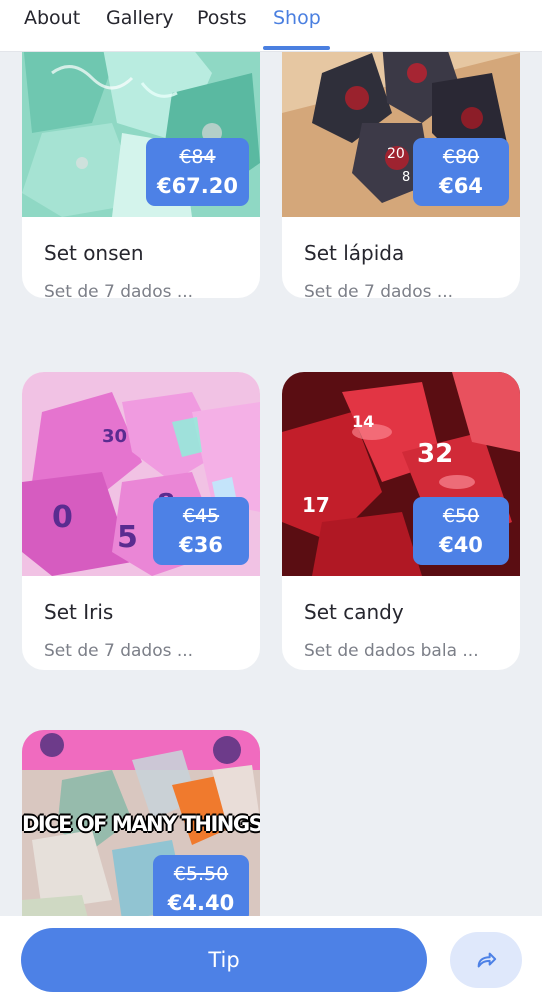  Describe the element at coordinates (271, 26) in the screenshot. I see `top-nav: About Gallery Posts Shop` at that location.